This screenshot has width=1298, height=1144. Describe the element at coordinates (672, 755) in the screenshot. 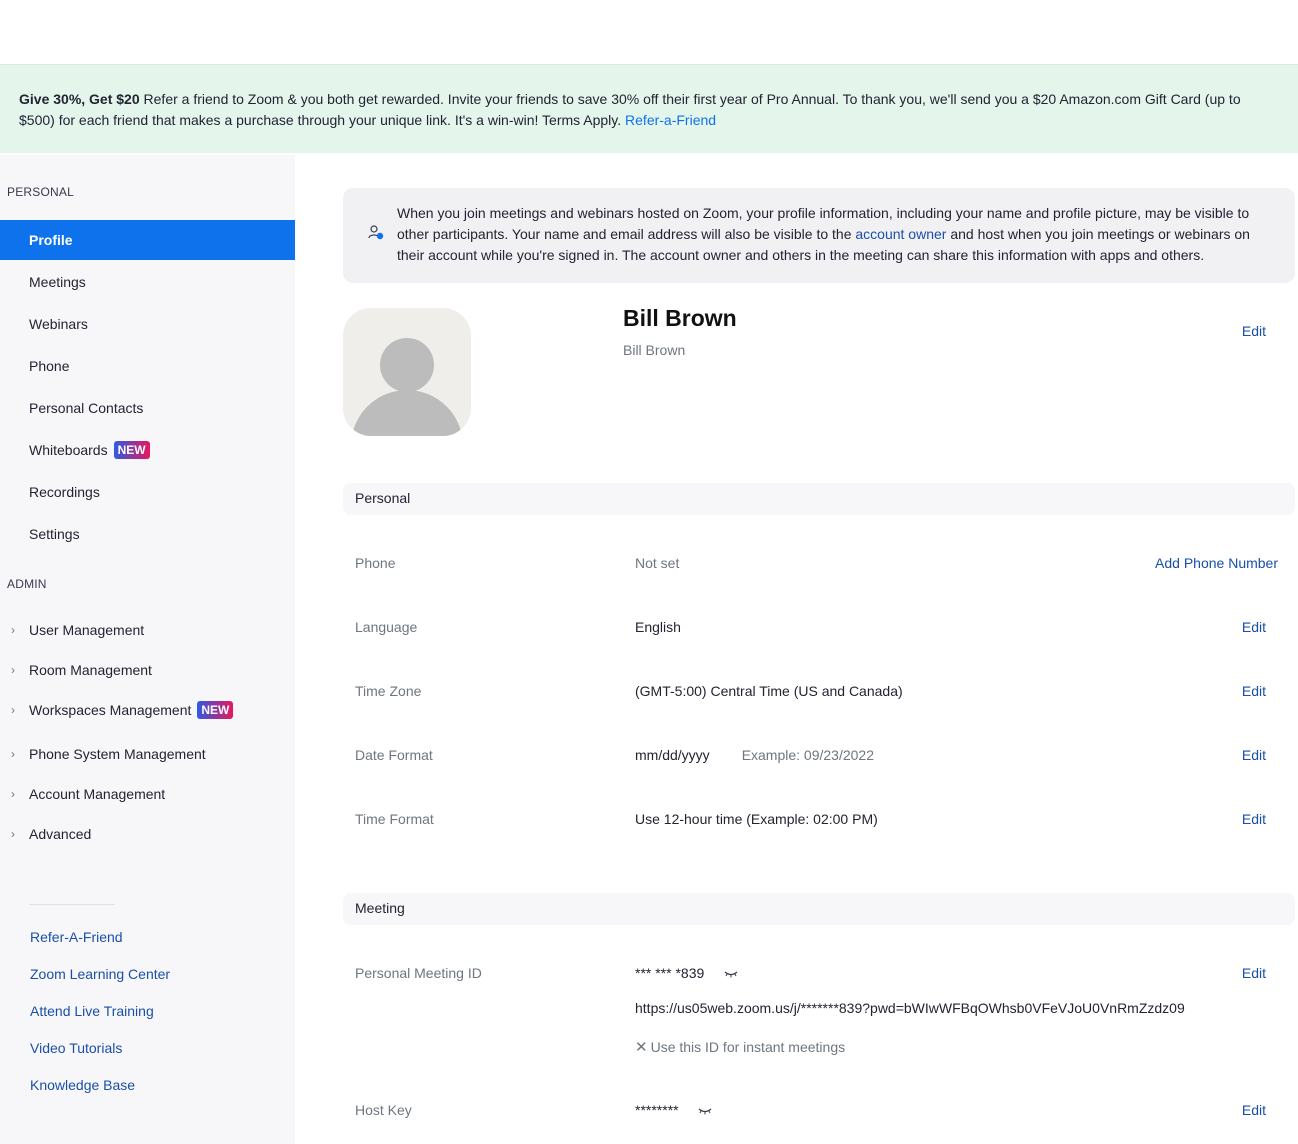

I see `date-format-pattern: mm/dd/yyyy` at that location.